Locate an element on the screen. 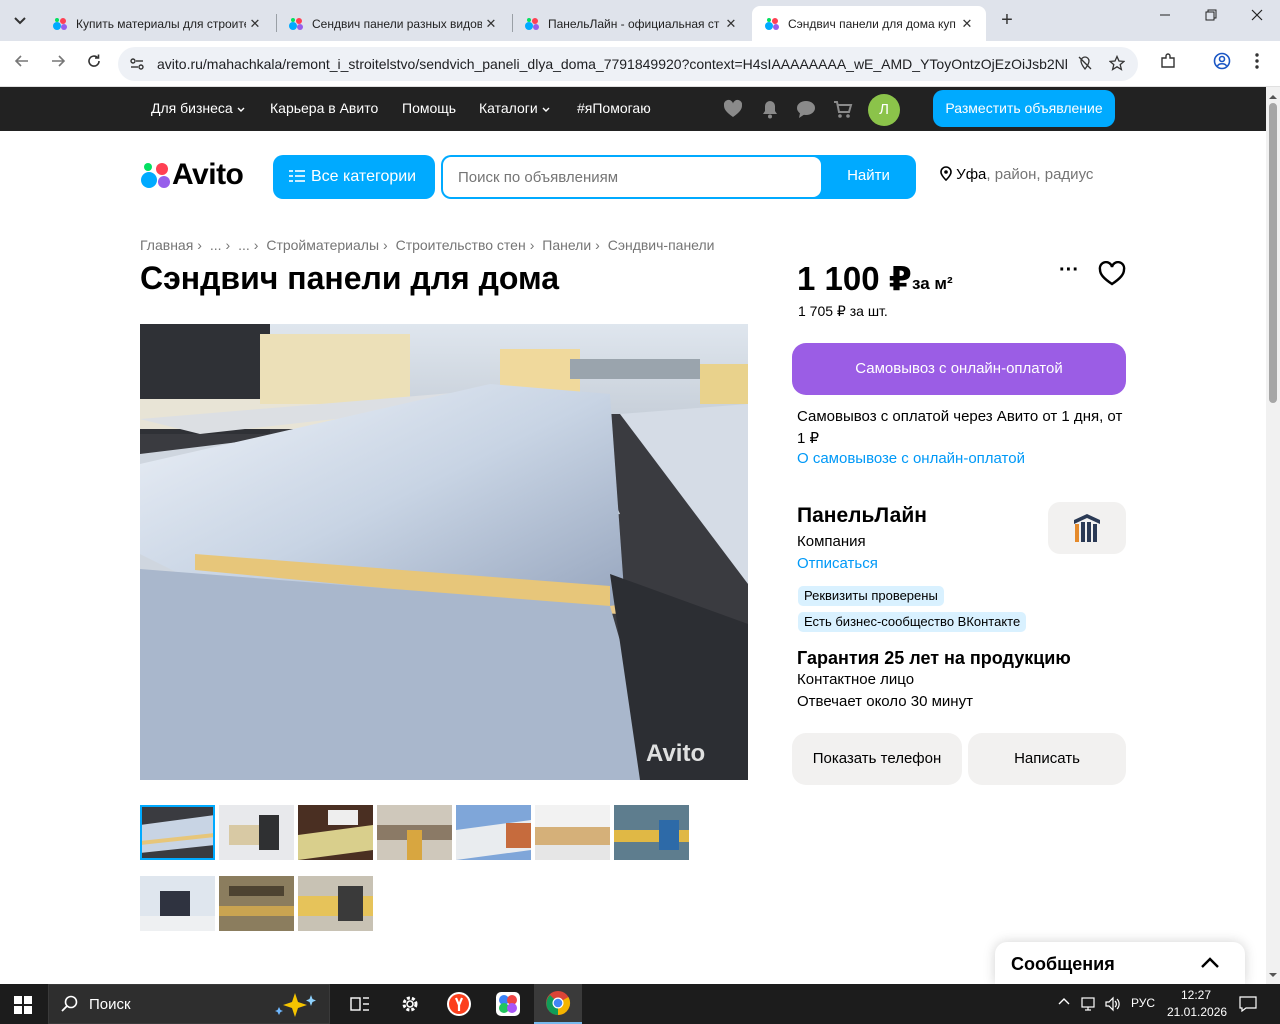  nav-catalogs: Каталоги is located at coordinates (514, 108).